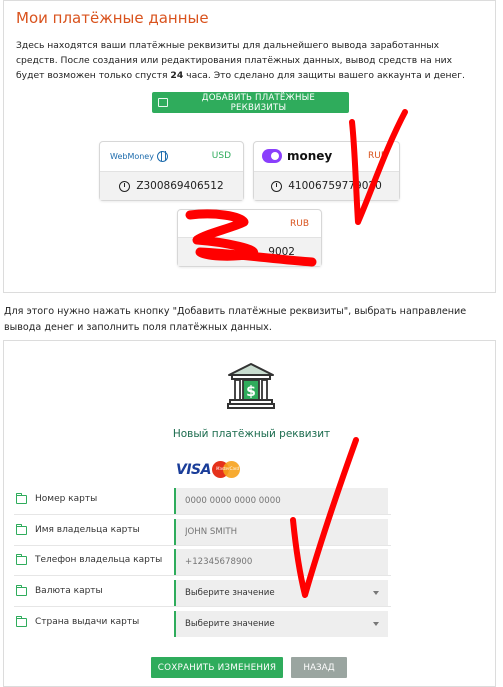  Describe the element at coordinates (217, 667) in the screenshot. I see `save-changes-button: СОХРАНИТЬ ИЗМЕНЕНИЯ` at that location.